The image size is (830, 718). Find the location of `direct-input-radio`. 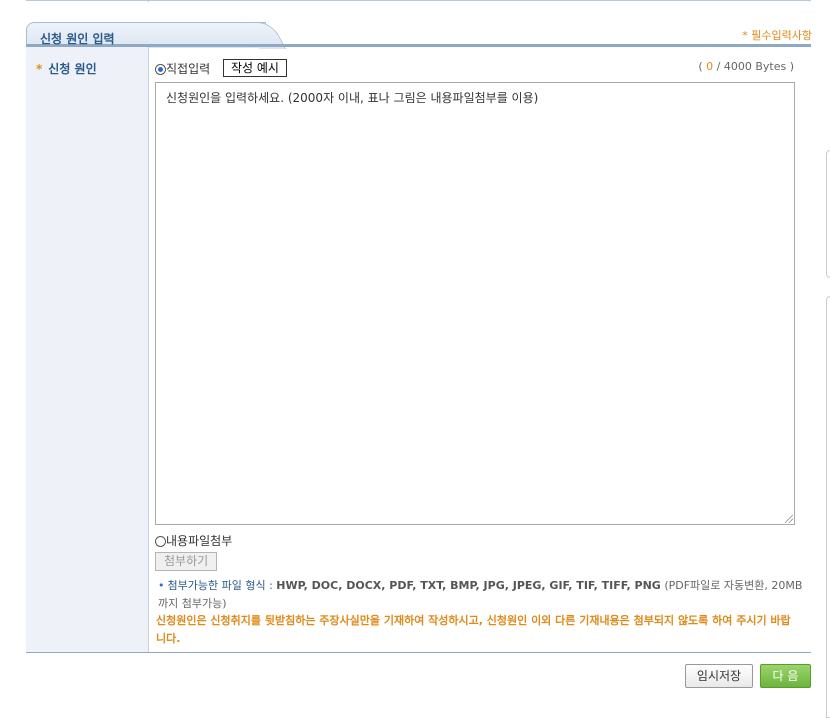

direct-input-radio is located at coordinates (160, 69).